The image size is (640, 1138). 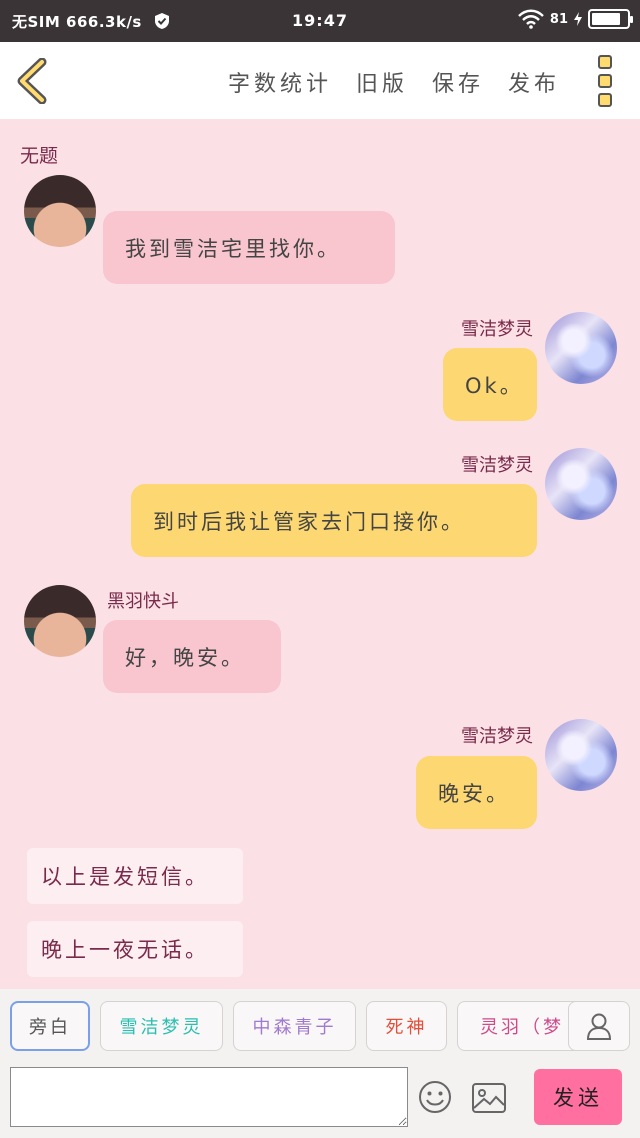 I want to click on character-chip-narrator: 旁白, so click(x=50, y=1026).